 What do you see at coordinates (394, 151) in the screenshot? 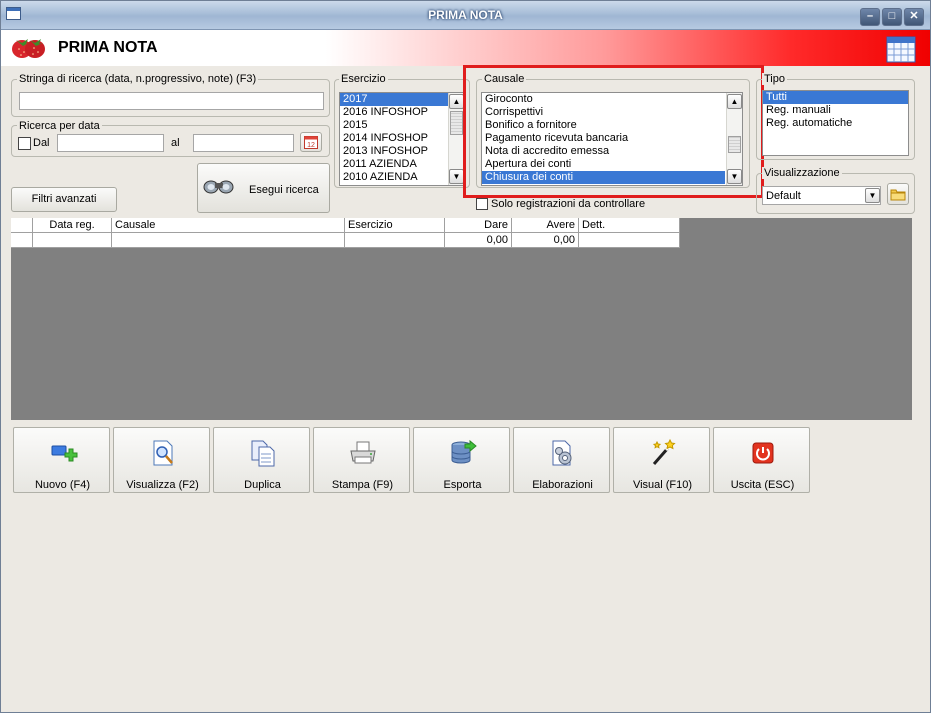
I see `esercizio-list-item: 2013 INFOSHOP` at bounding box center [394, 151].